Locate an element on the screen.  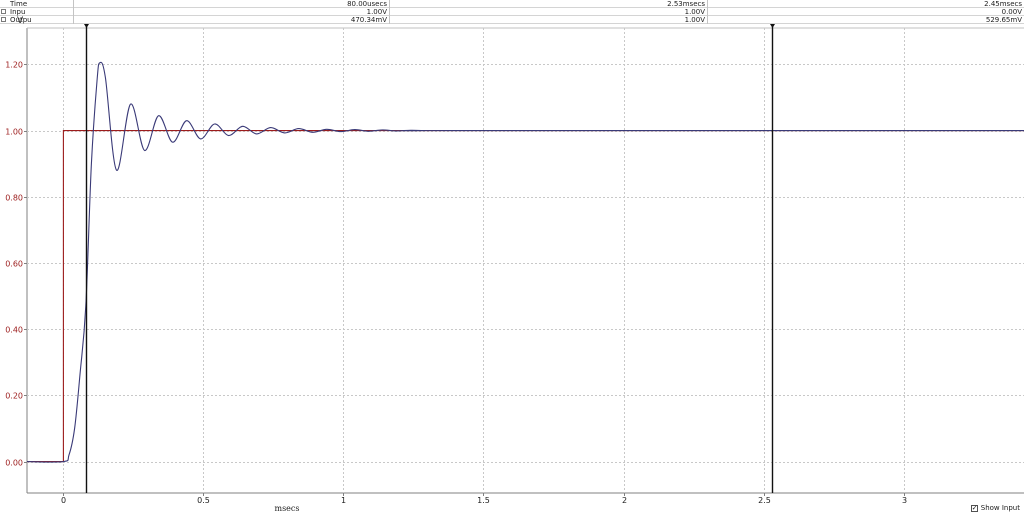
x-axis-label: msecs is located at coordinates (286, 508).